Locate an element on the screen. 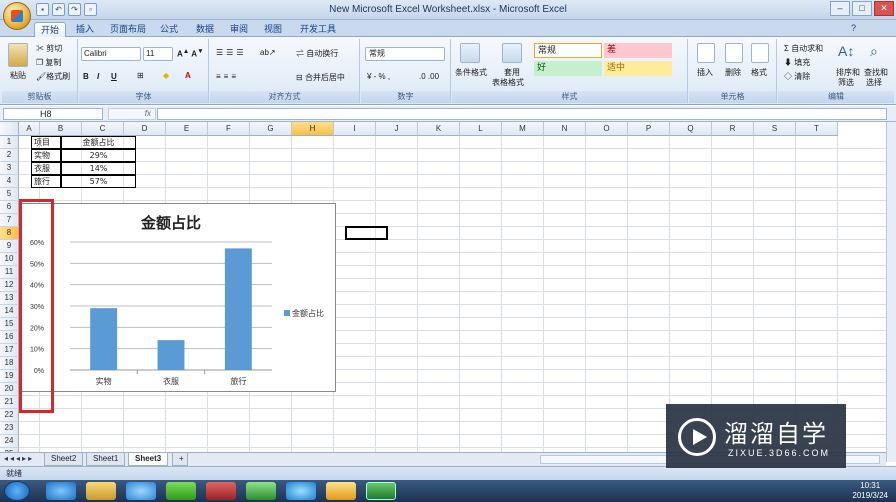 The width and height of the screenshot is (896, 502). sheet-nav-arrows: ◂◂◂▸▸ is located at coordinates (19, 458).